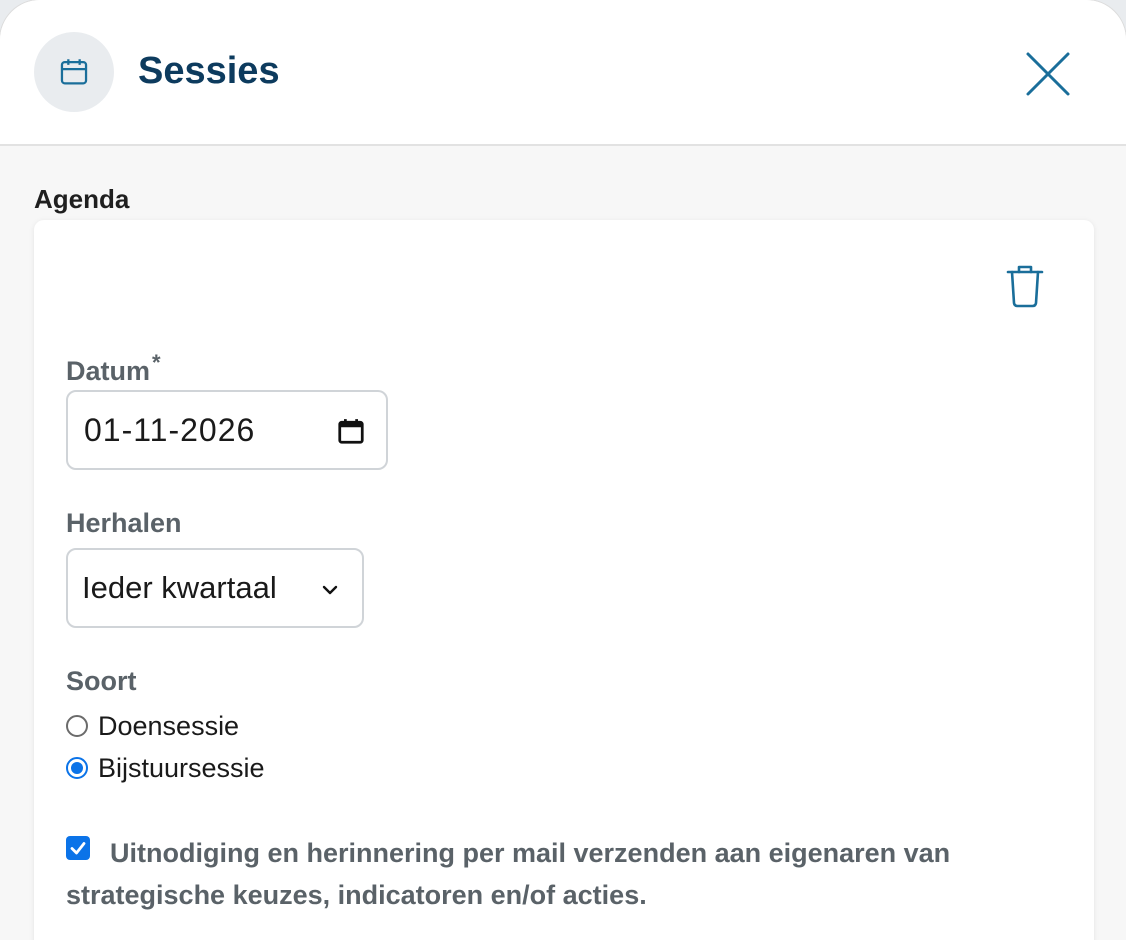  I want to click on repeat-select: Ieder kwartaal, so click(215, 588).